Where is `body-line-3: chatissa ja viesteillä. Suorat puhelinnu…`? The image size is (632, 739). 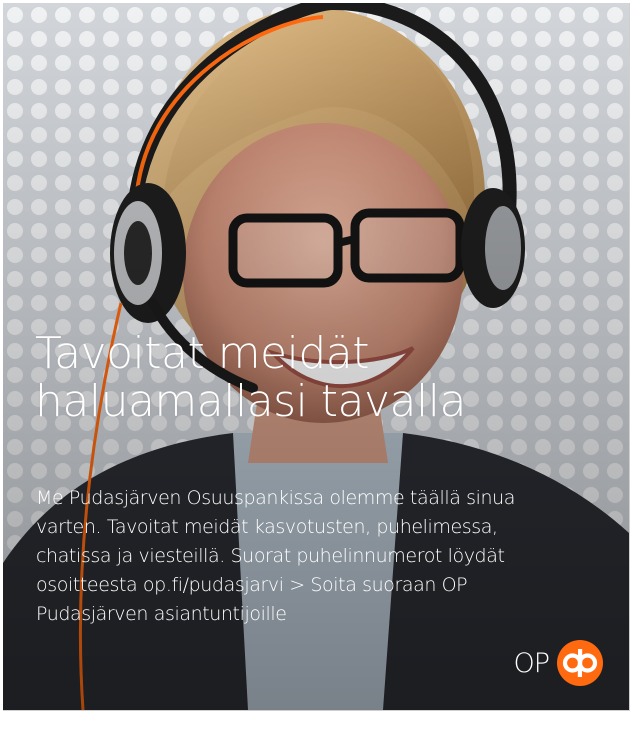 body-line-3: chatissa ja viesteillä. Suorat puhelinnu… is located at coordinates (270, 556).